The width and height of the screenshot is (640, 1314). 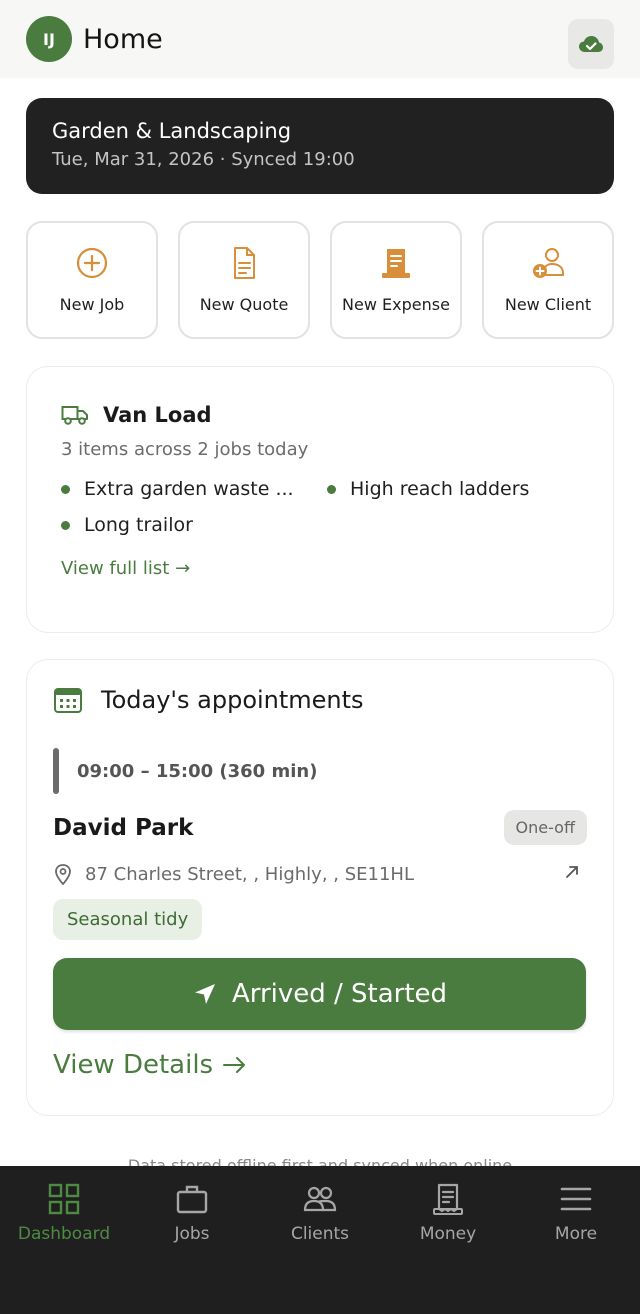 What do you see at coordinates (172, 131) in the screenshot?
I see `business-name: Garden & Landscaping` at bounding box center [172, 131].